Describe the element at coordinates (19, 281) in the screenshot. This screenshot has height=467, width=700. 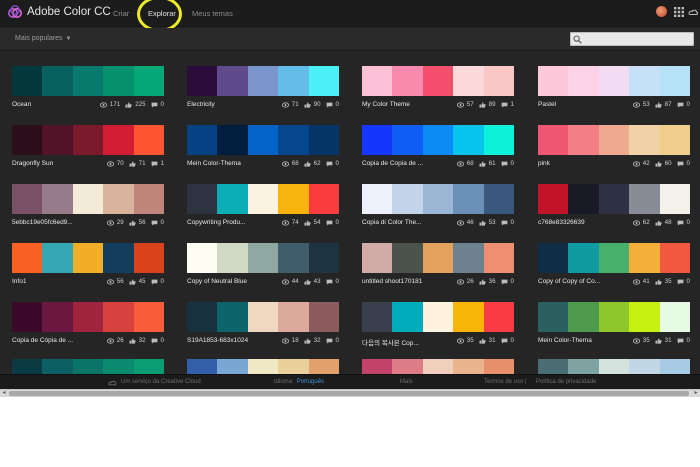
I see `theme-name: Info1` at that location.